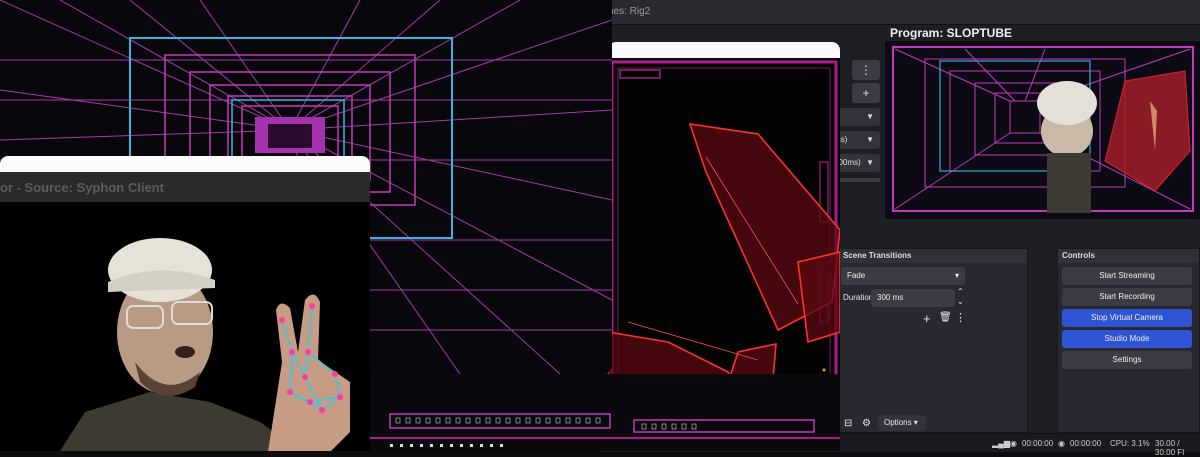 The image size is (1200, 457). What do you see at coordinates (960, 317) in the screenshot?
I see `more-icon: ⋮` at bounding box center [960, 317].